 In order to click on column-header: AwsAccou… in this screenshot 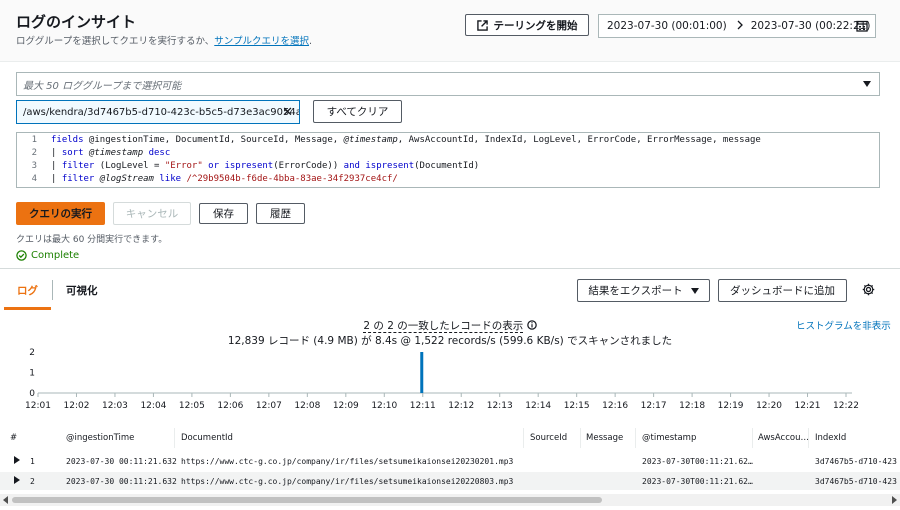, I will do `click(783, 438)`.